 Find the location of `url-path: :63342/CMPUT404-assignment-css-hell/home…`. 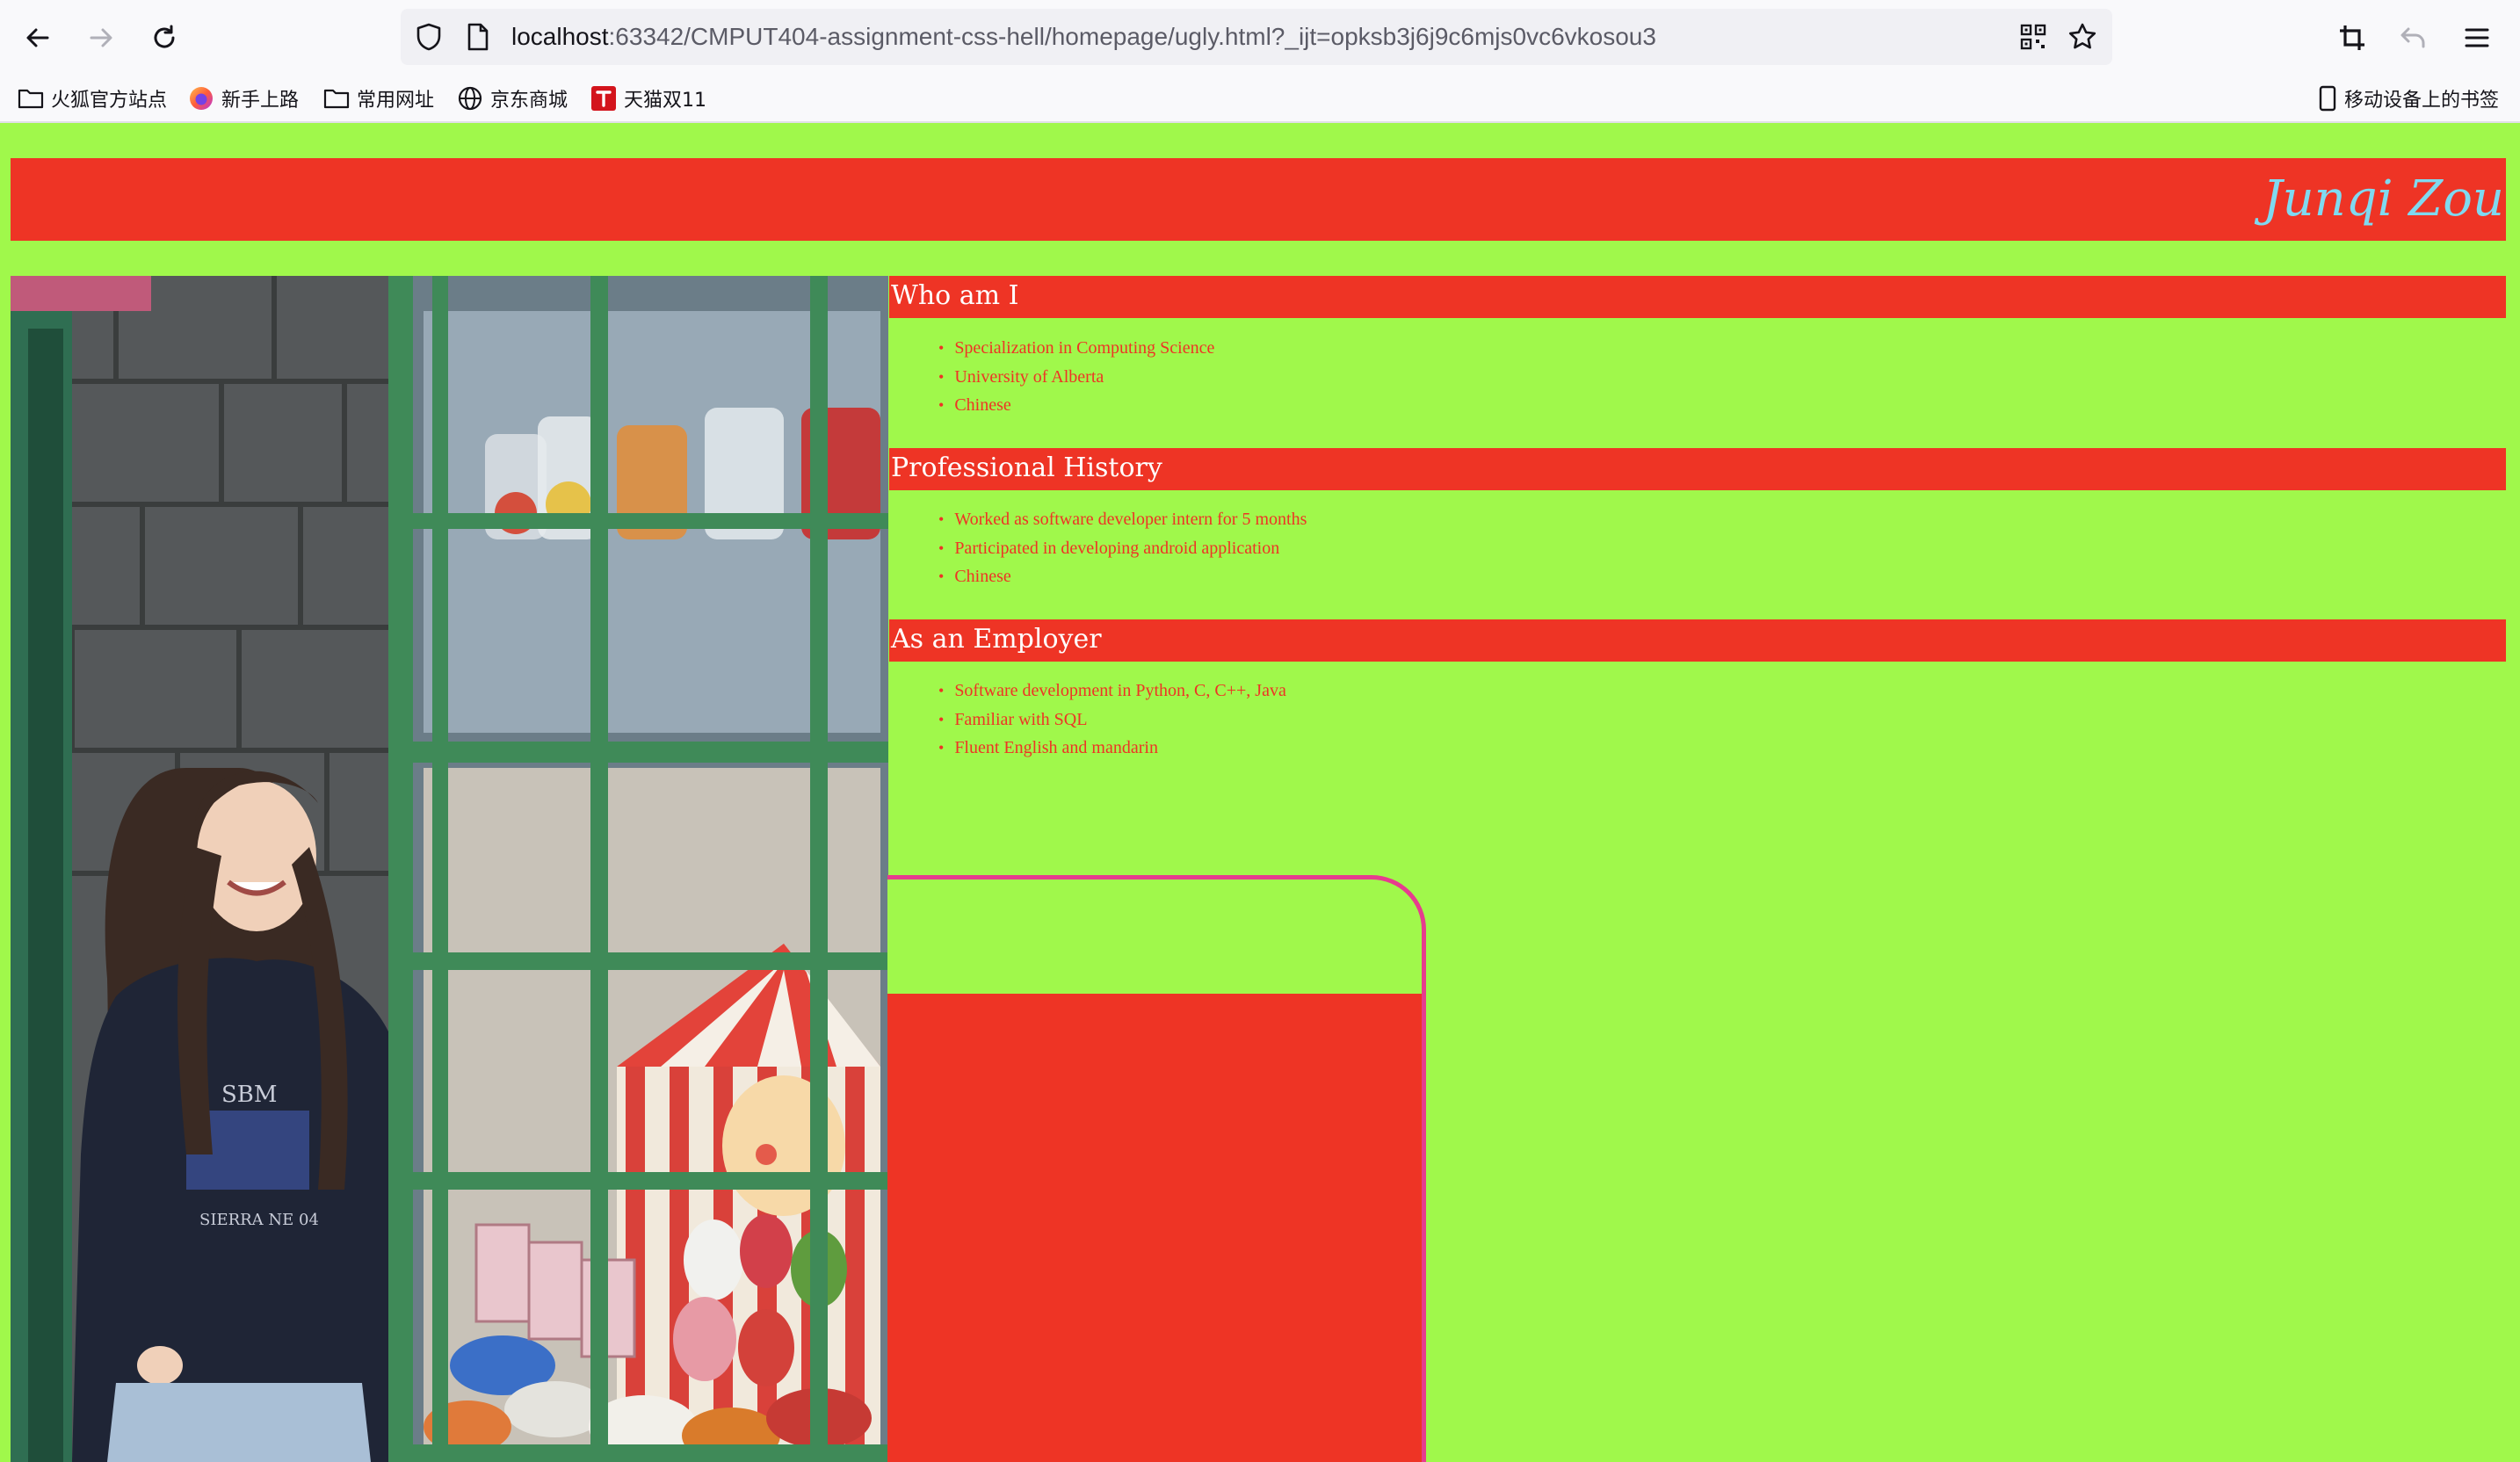

url-path: :63342/CMPUT404-assignment-css-hell/home… is located at coordinates (1132, 36).